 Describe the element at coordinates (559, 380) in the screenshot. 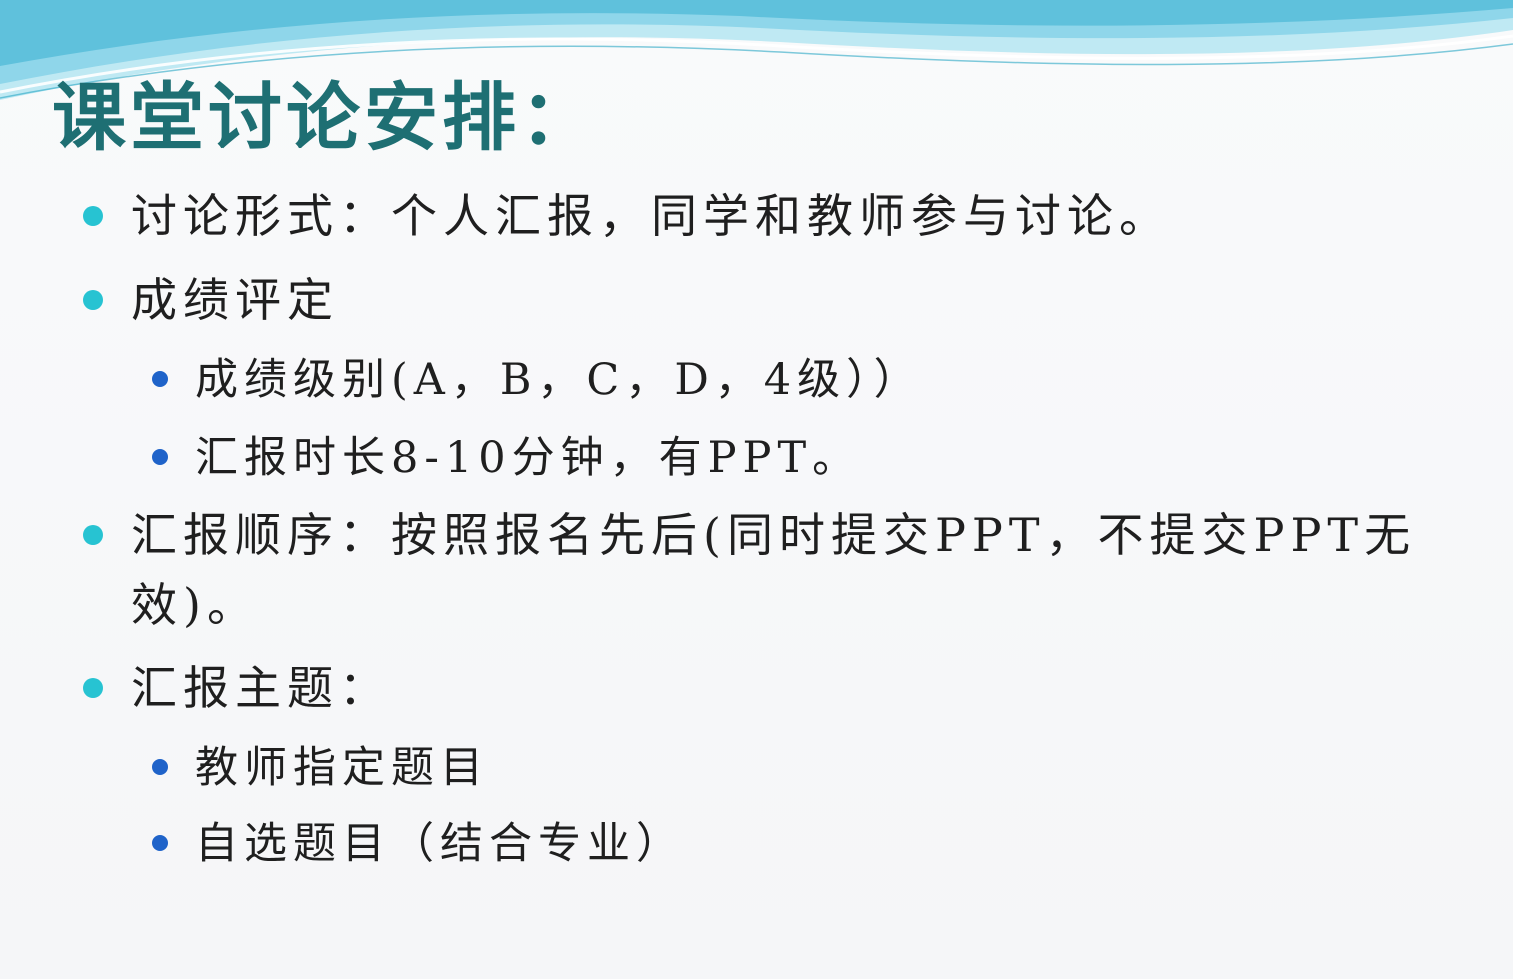

I see `bullet-text: 成绩级别(A，B，C，D，4级））` at that location.